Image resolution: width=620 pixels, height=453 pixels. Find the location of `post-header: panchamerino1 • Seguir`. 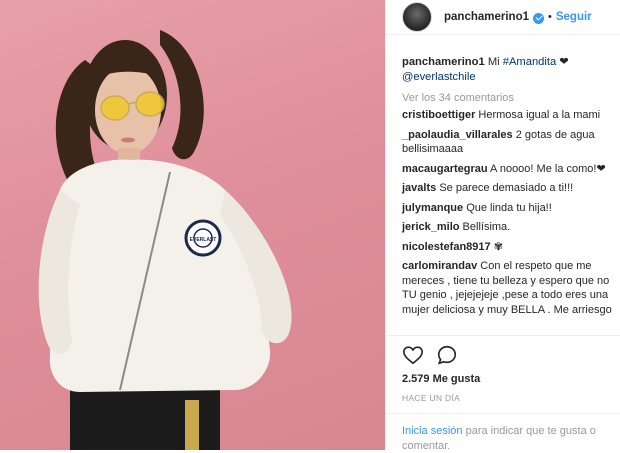

post-header: panchamerino1 • Seguir is located at coordinates (503, 17).